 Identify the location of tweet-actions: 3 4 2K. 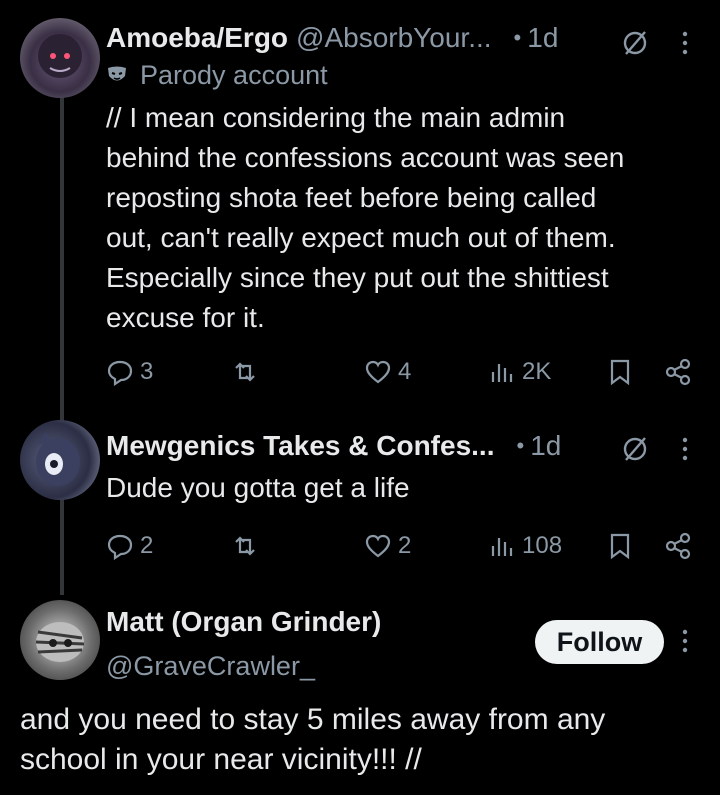
(406, 372).